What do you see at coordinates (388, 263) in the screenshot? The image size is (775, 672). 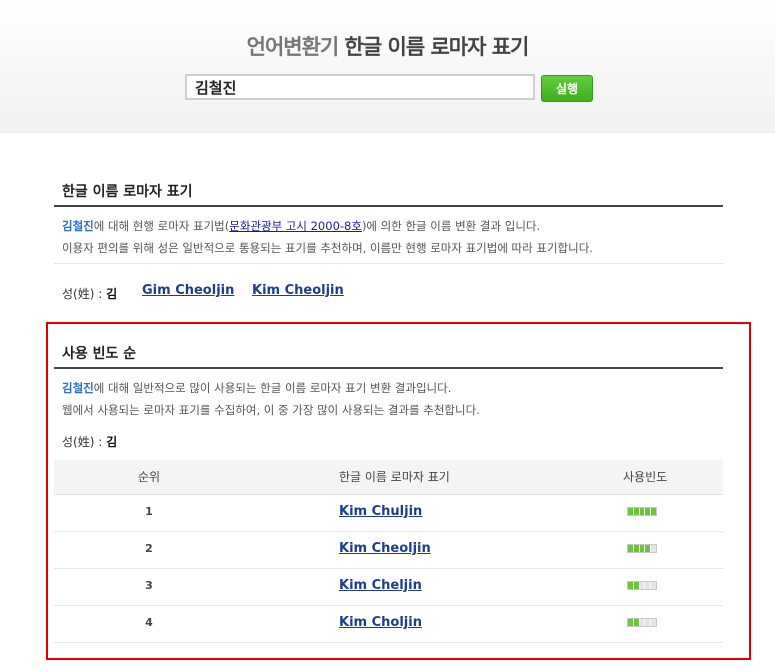 I see `thin-divider` at bounding box center [388, 263].